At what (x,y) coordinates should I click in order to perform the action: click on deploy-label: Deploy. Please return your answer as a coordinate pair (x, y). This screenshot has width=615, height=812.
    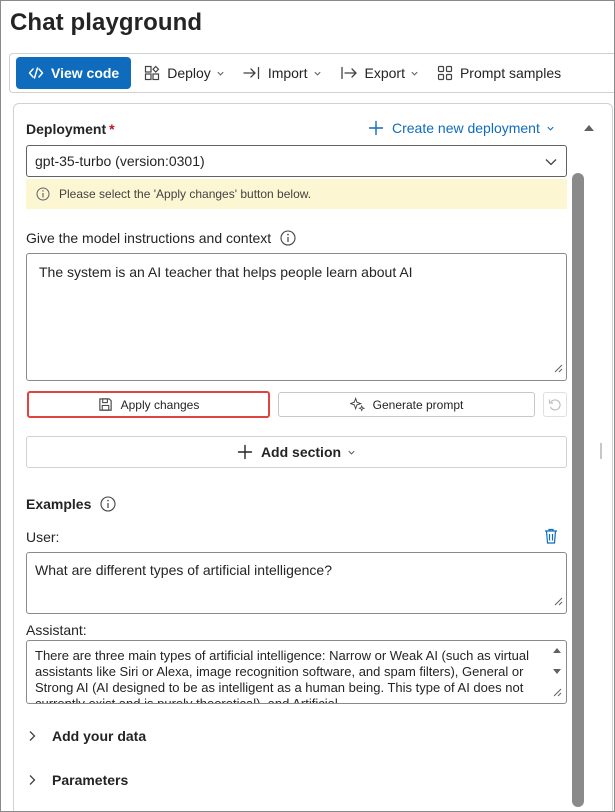
    Looking at the image, I should click on (189, 73).